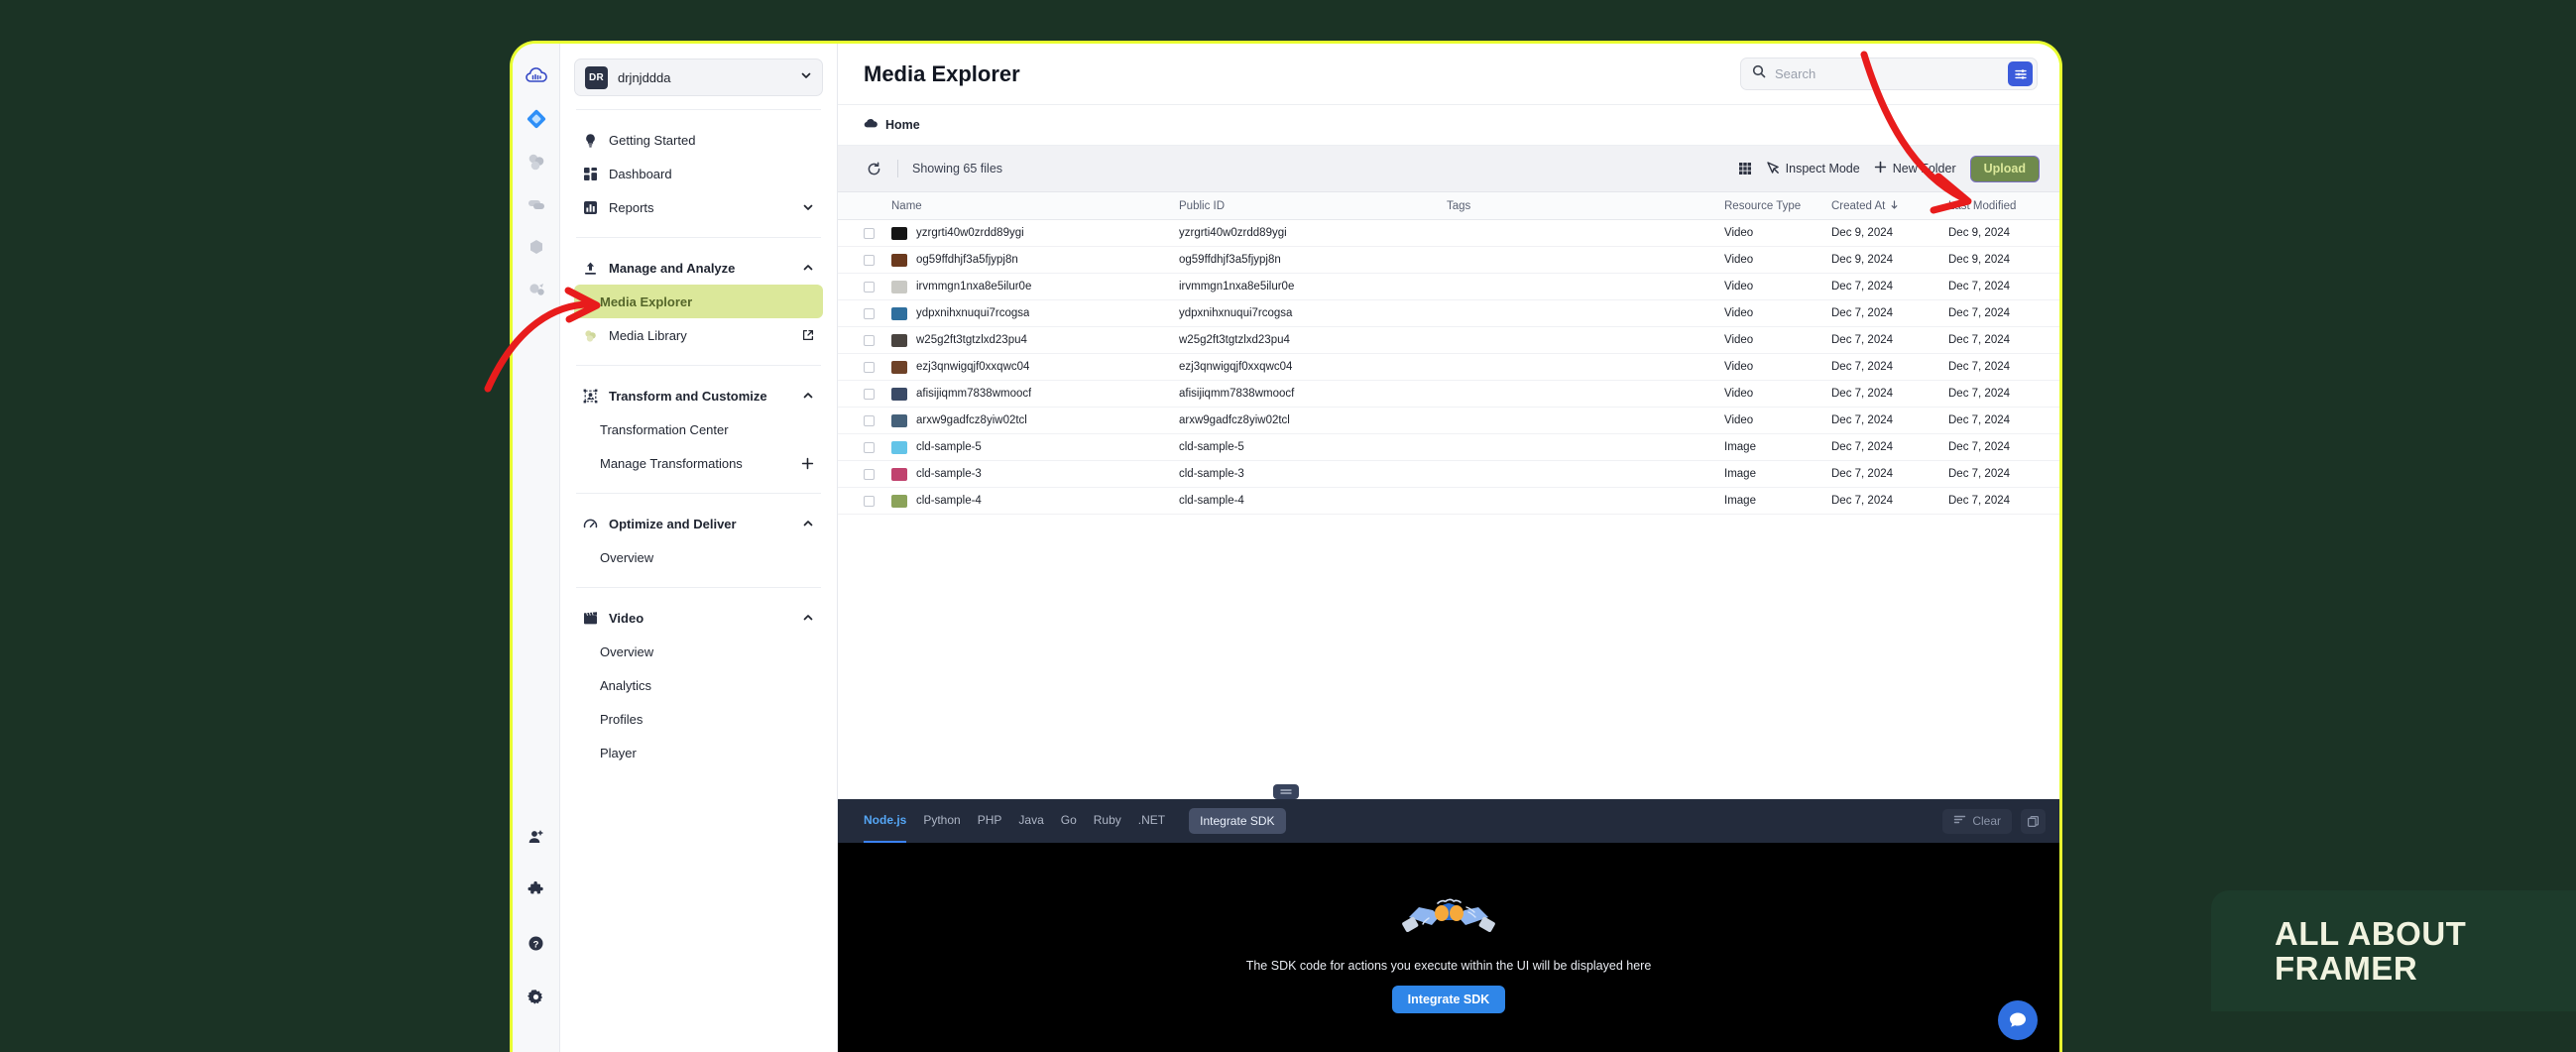 This screenshot has width=2576, height=1052. Describe the element at coordinates (698, 523) in the screenshot. I see `sidebar-item-optimize-and-deliver: Optimize and Deliver` at that location.